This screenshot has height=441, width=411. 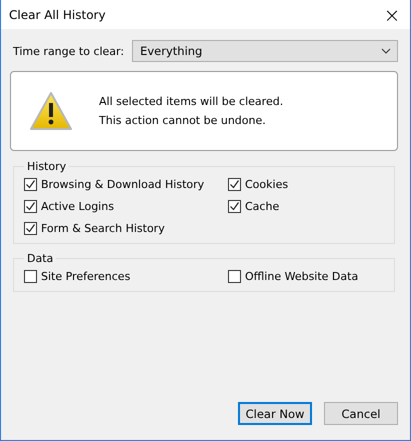 What do you see at coordinates (103, 228) in the screenshot?
I see `checkbox-label: Form & Search History` at bounding box center [103, 228].